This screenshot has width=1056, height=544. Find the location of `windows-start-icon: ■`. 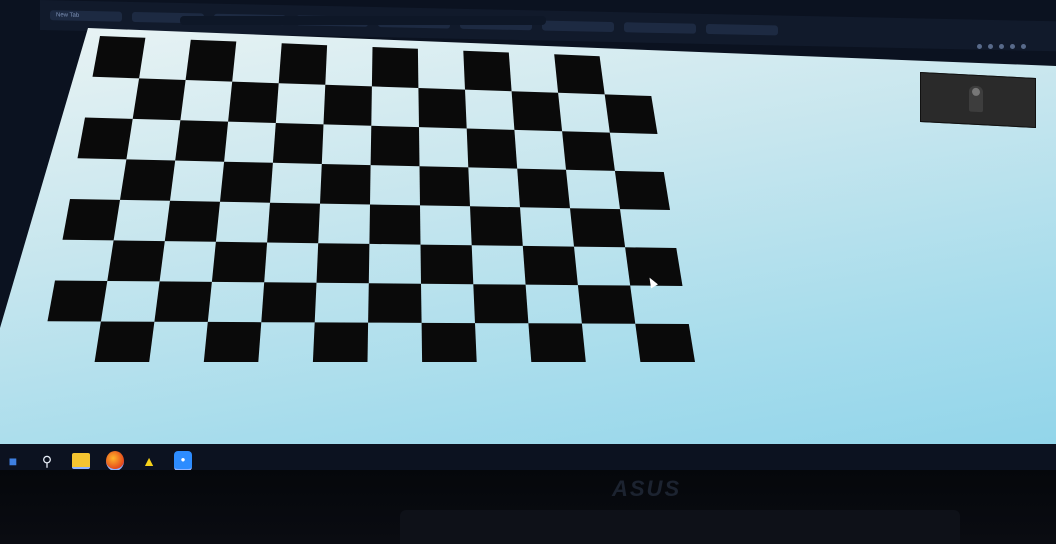

windows-start-icon: ■ is located at coordinates (13, 461).